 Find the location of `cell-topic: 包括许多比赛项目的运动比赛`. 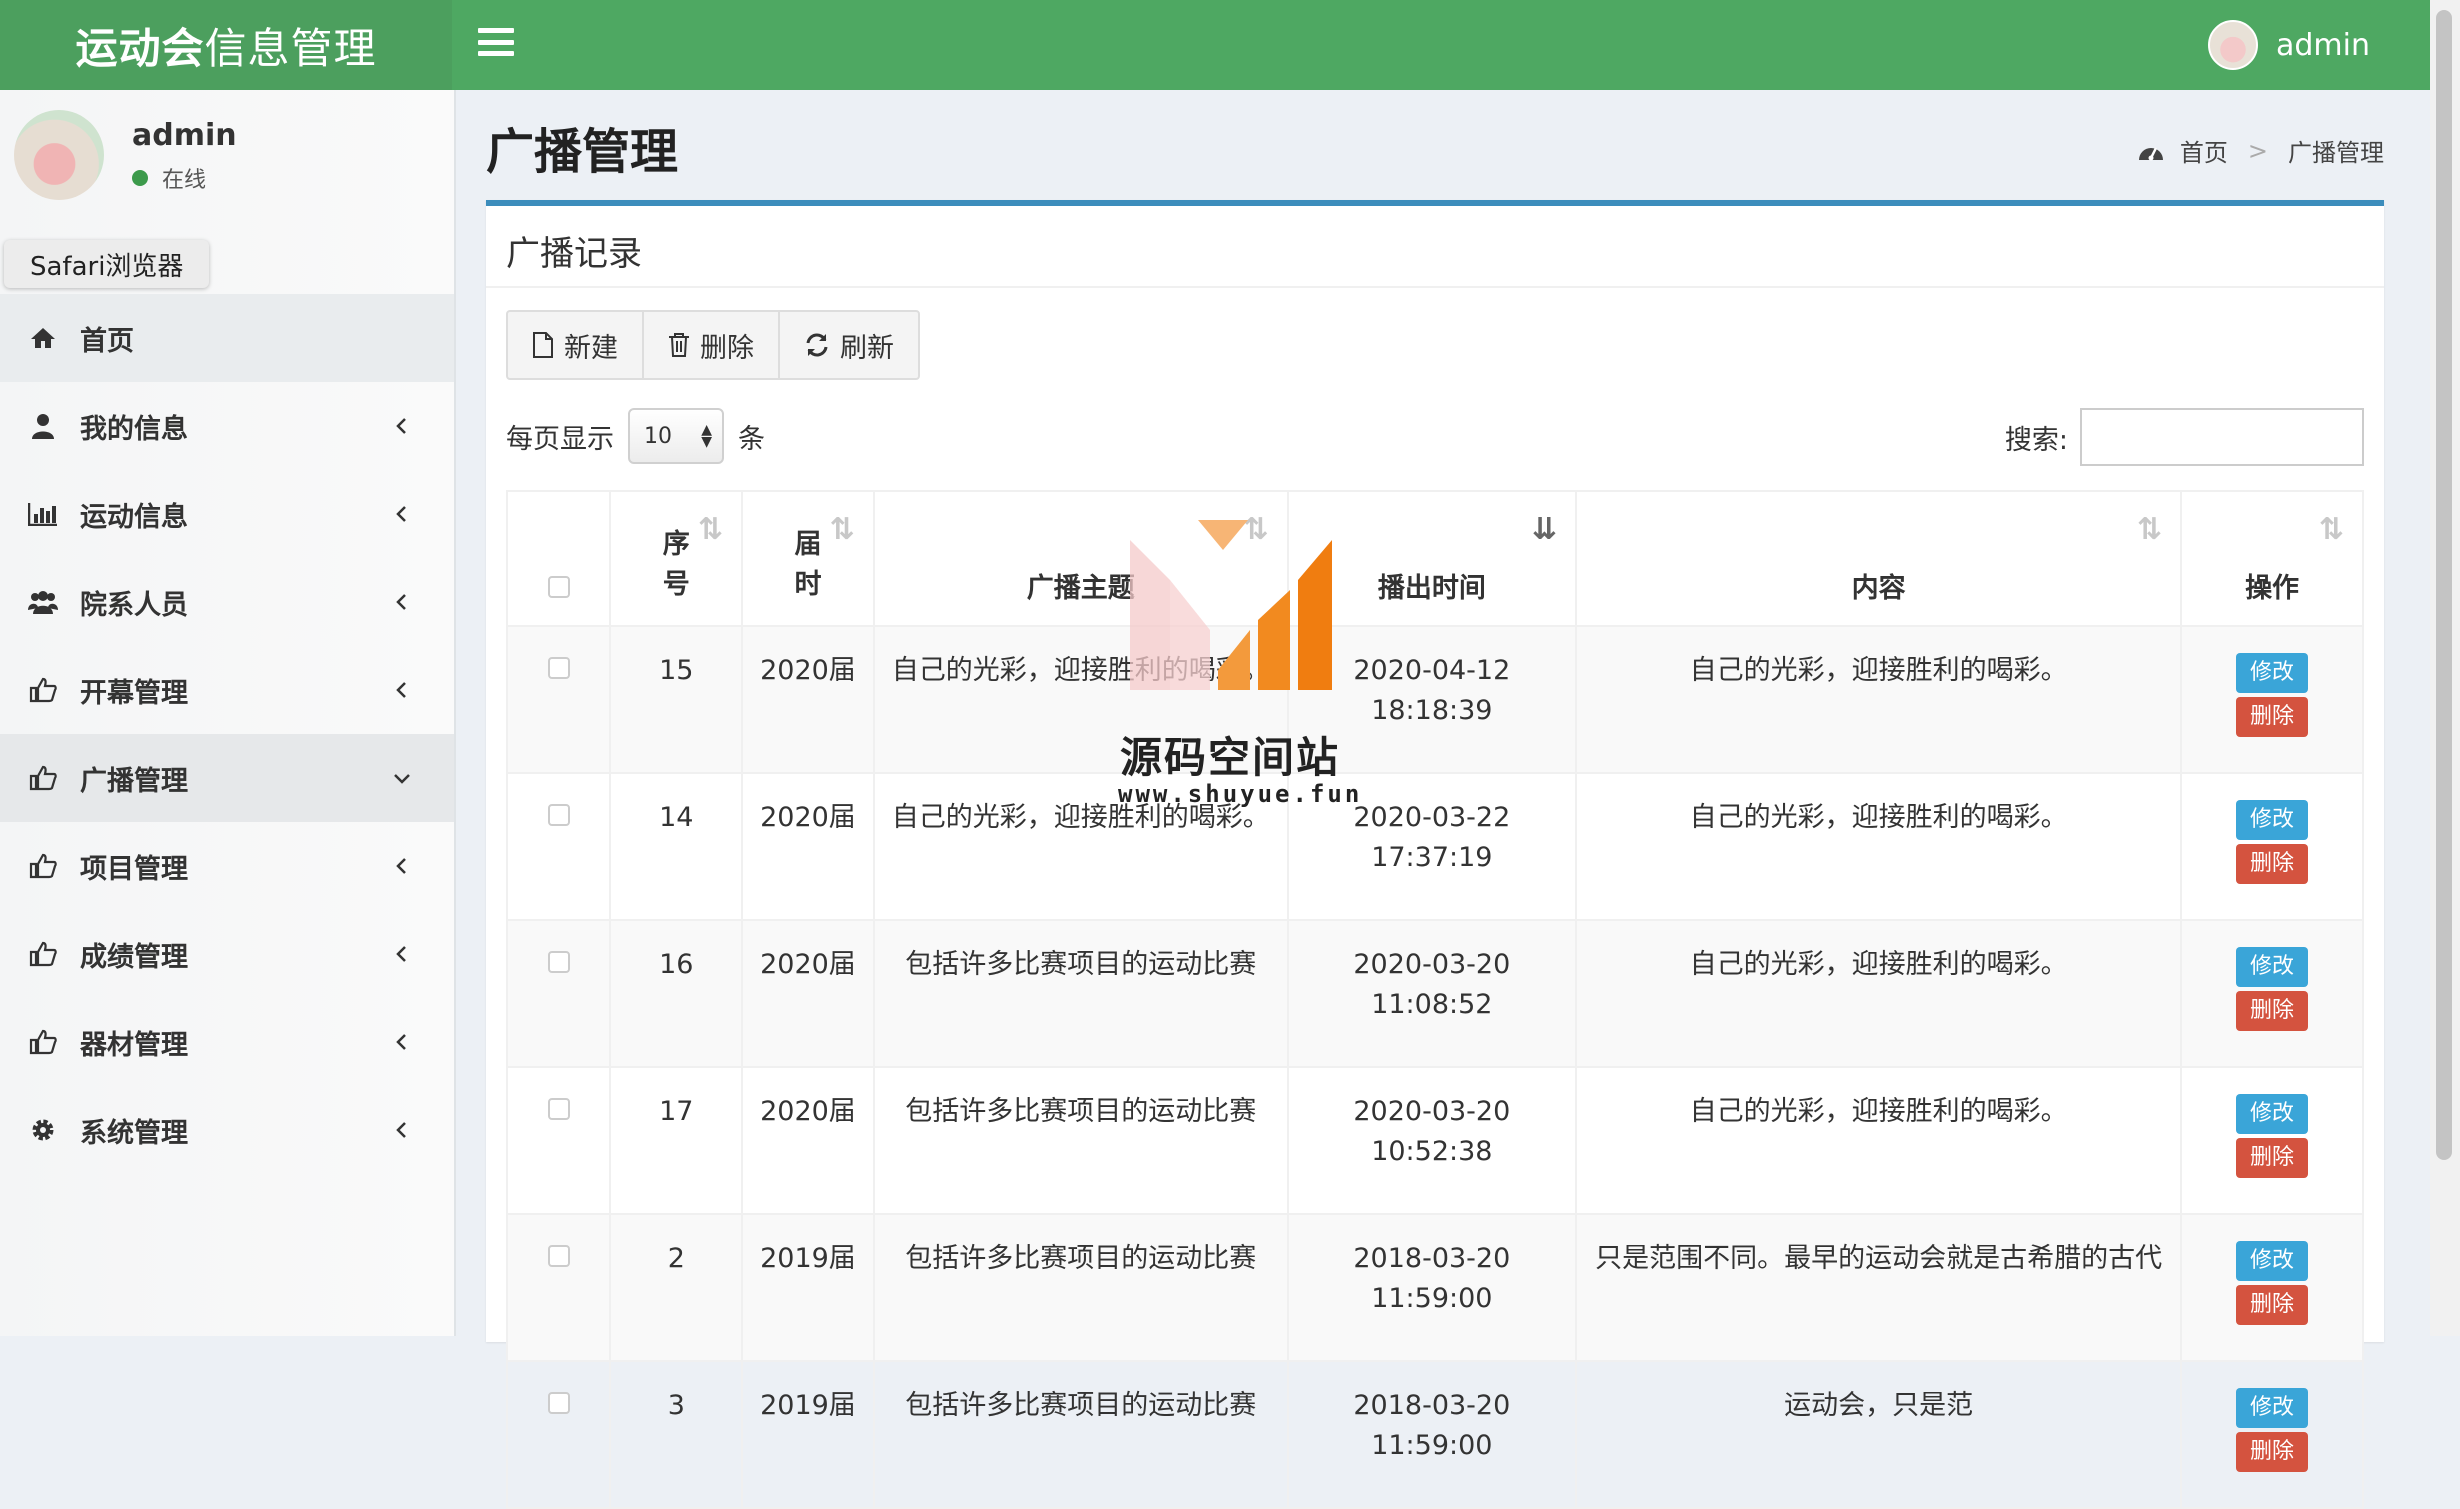

cell-topic: 包括许多比赛项目的运动比赛 is located at coordinates (1080, 1434).